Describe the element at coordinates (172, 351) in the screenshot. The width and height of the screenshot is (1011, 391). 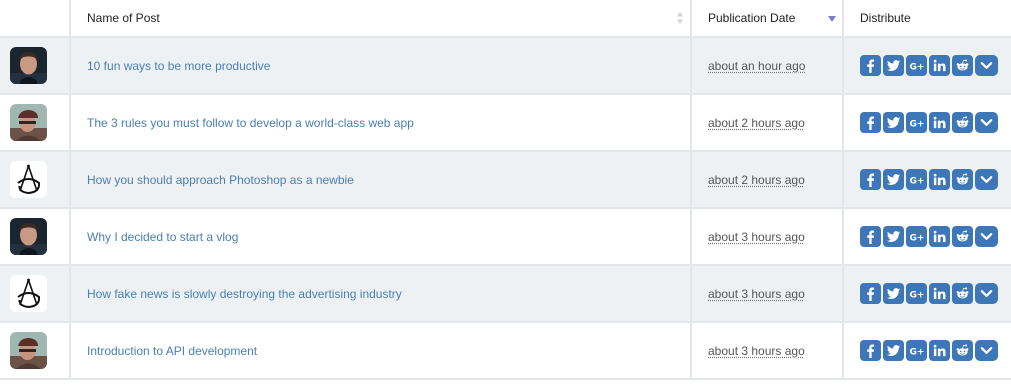
I see `post-title-link: Introduction to API development` at that location.